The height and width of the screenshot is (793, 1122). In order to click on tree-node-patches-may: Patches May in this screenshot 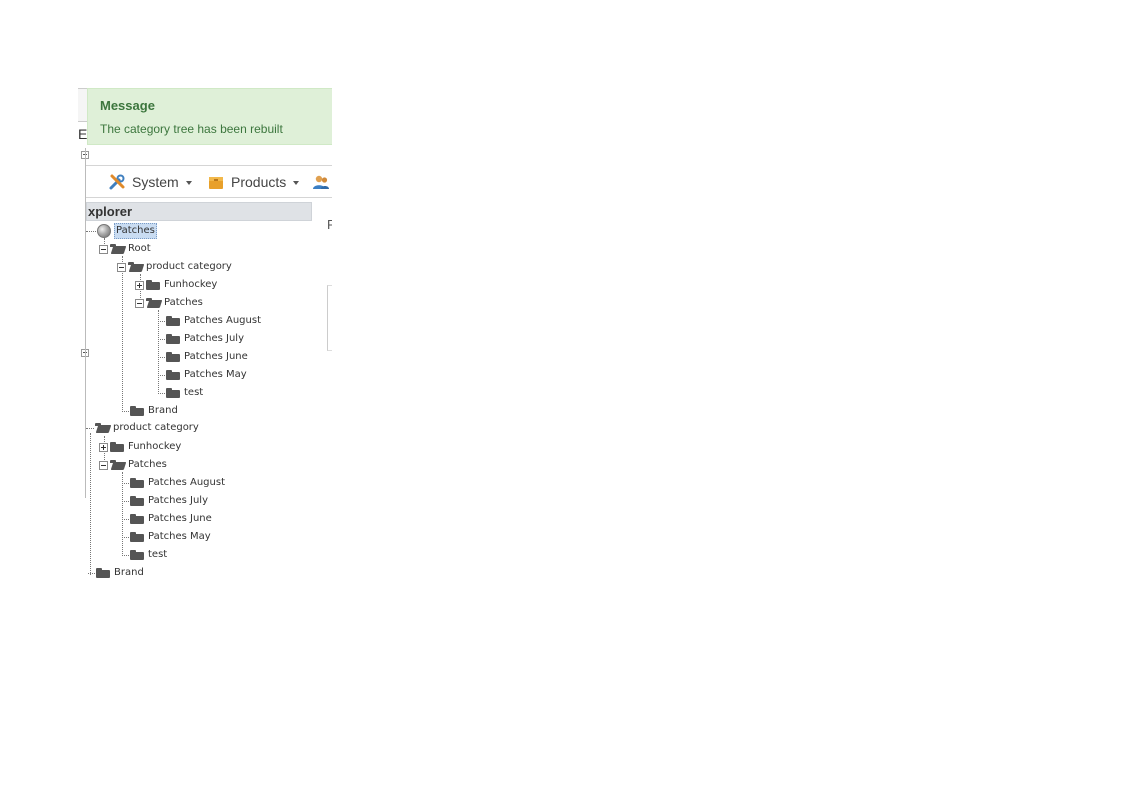, I will do `click(203, 375)`.